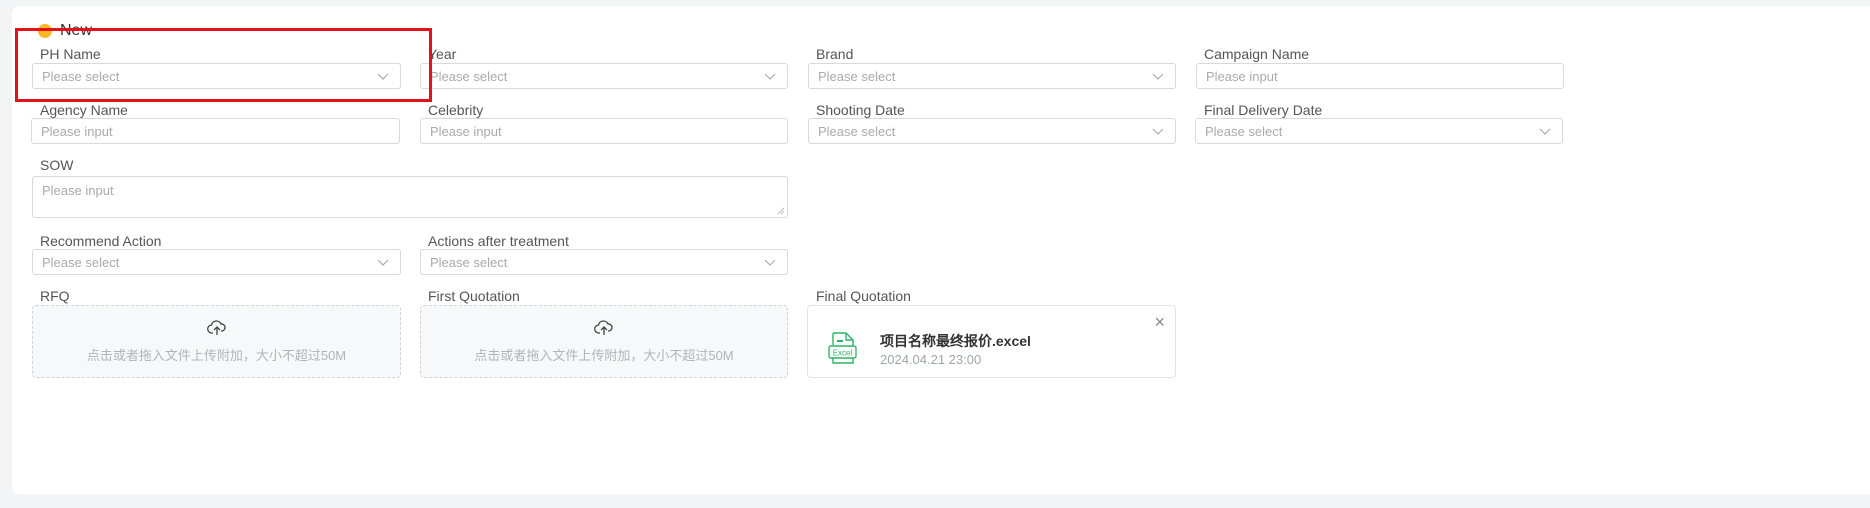  Describe the element at coordinates (1263, 110) in the screenshot. I see `final-delivery-date-label: Final Delivery Date` at that location.